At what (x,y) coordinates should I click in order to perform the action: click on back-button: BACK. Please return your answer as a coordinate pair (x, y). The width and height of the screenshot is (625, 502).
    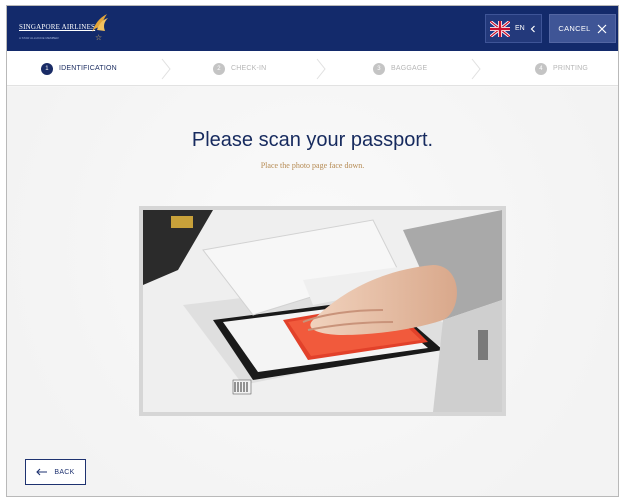
    Looking at the image, I should click on (55, 472).